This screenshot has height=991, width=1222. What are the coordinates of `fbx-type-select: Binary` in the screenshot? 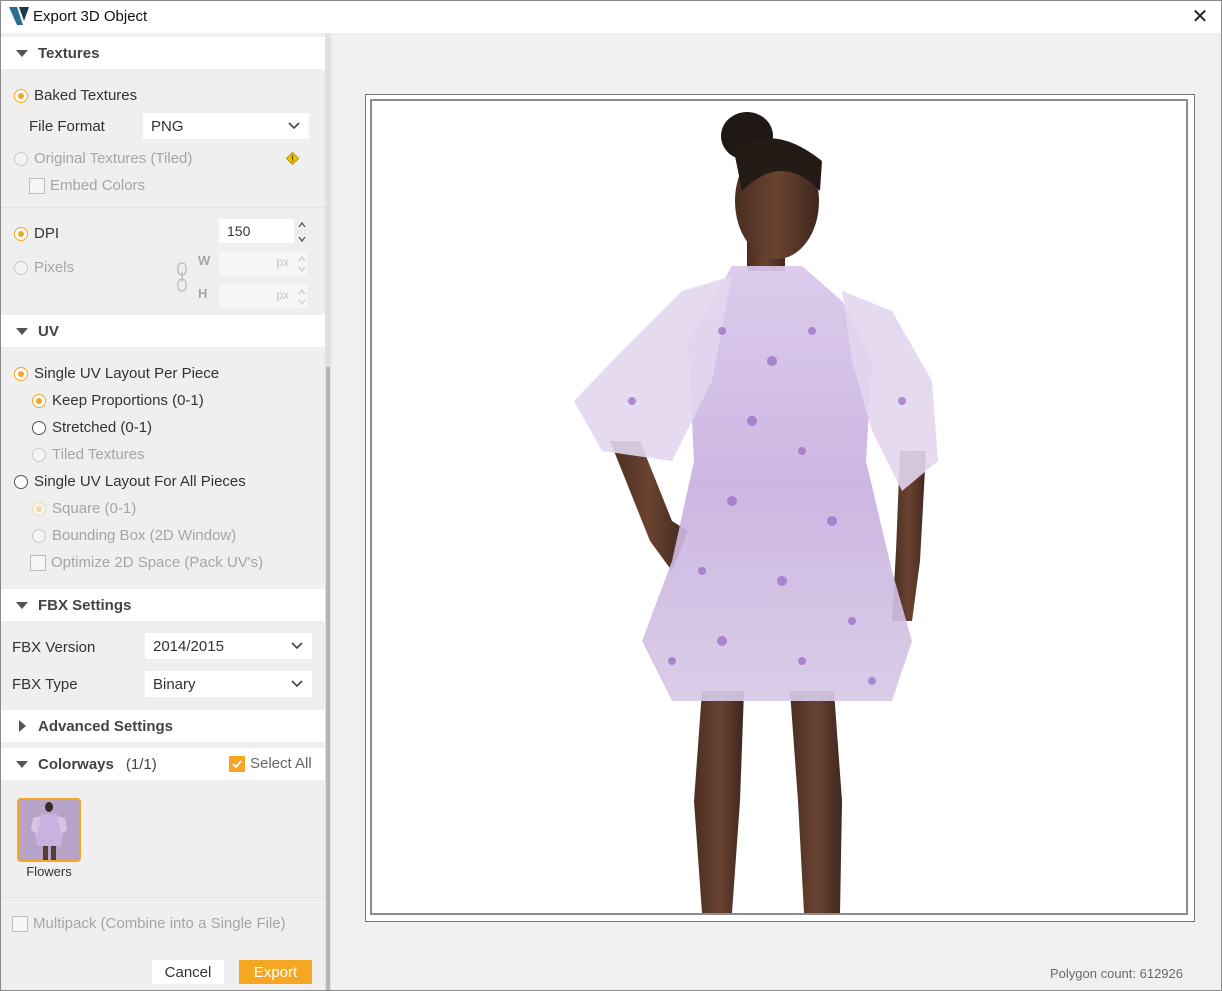 It's located at (228, 684).